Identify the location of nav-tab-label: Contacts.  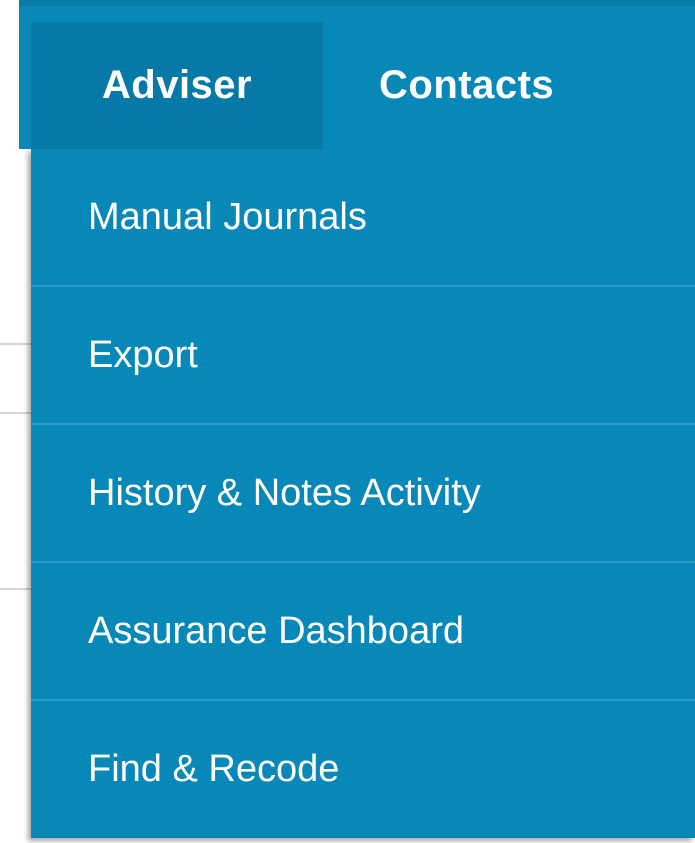
(467, 85).